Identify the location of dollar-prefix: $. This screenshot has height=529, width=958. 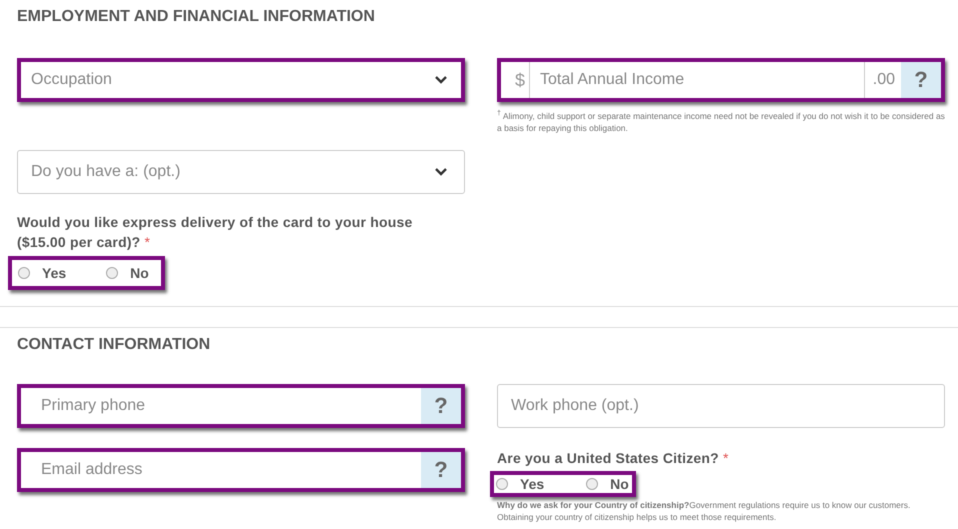
(520, 80).